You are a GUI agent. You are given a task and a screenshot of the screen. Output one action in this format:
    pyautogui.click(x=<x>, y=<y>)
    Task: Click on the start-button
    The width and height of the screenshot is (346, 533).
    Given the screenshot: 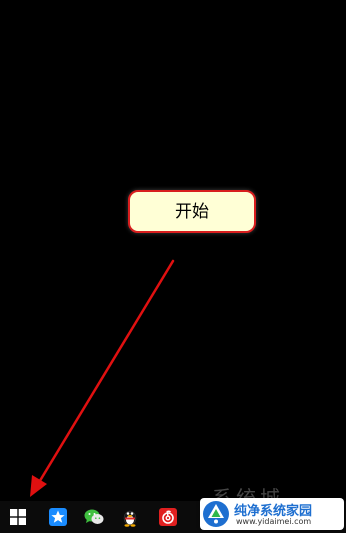 What is the action you would take?
    pyautogui.click(x=18, y=517)
    